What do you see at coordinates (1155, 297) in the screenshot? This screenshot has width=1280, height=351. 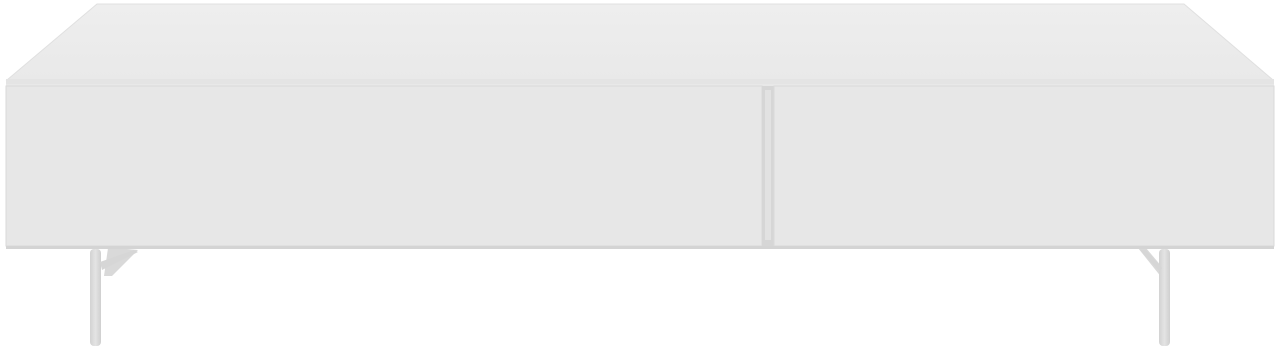 I see `front-leg-right` at bounding box center [1155, 297].